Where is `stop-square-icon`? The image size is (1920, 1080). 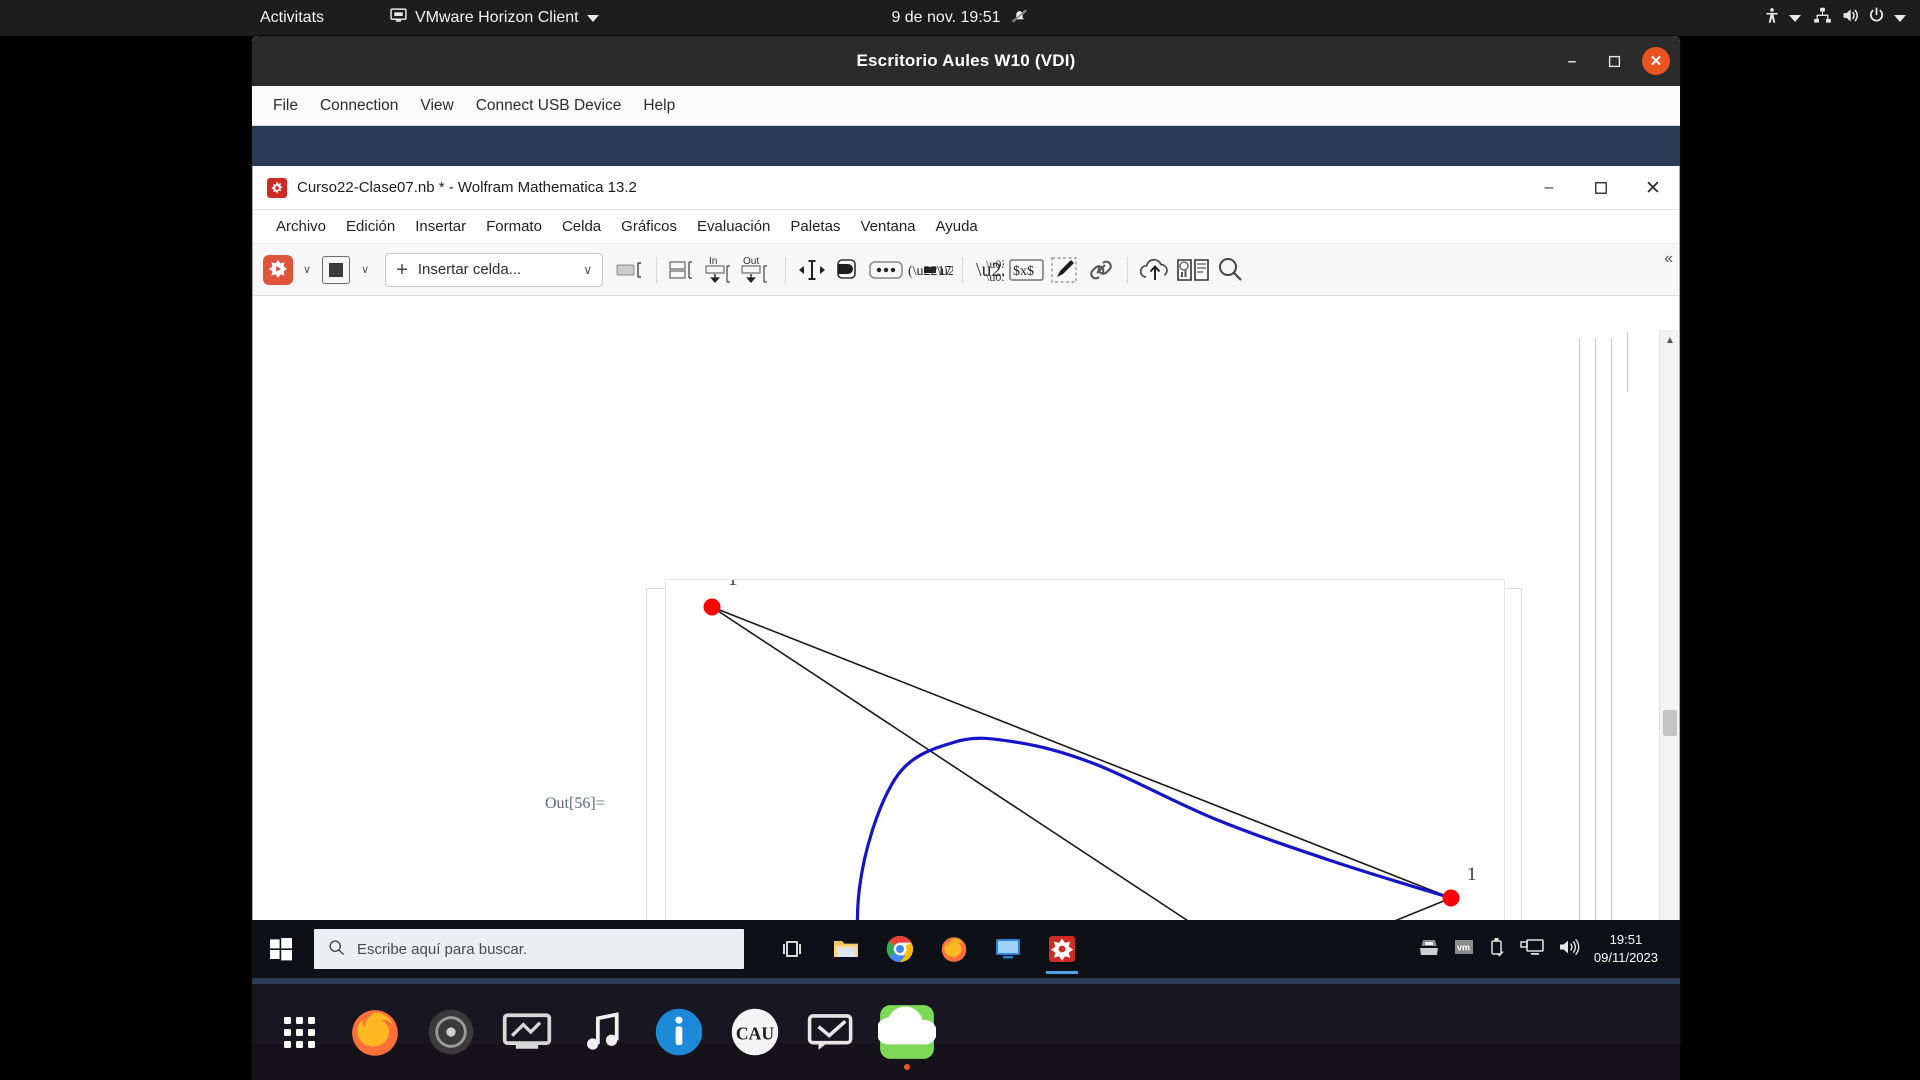 stop-square-icon is located at coordinates (336, 269).